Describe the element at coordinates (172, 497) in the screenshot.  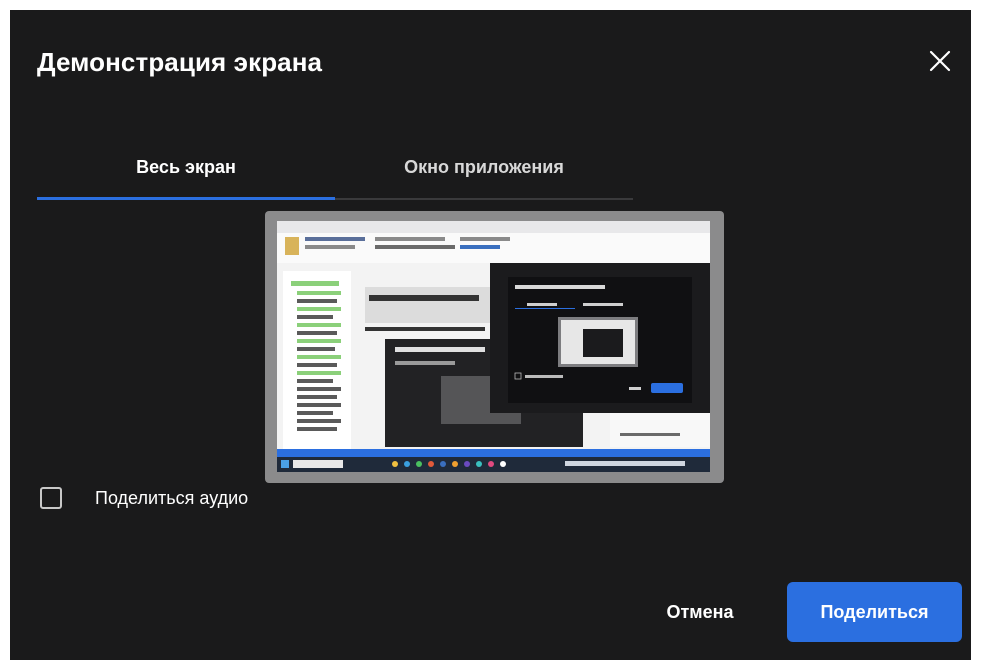
I see `share-audio-label: Поделиться аудио` at that location.